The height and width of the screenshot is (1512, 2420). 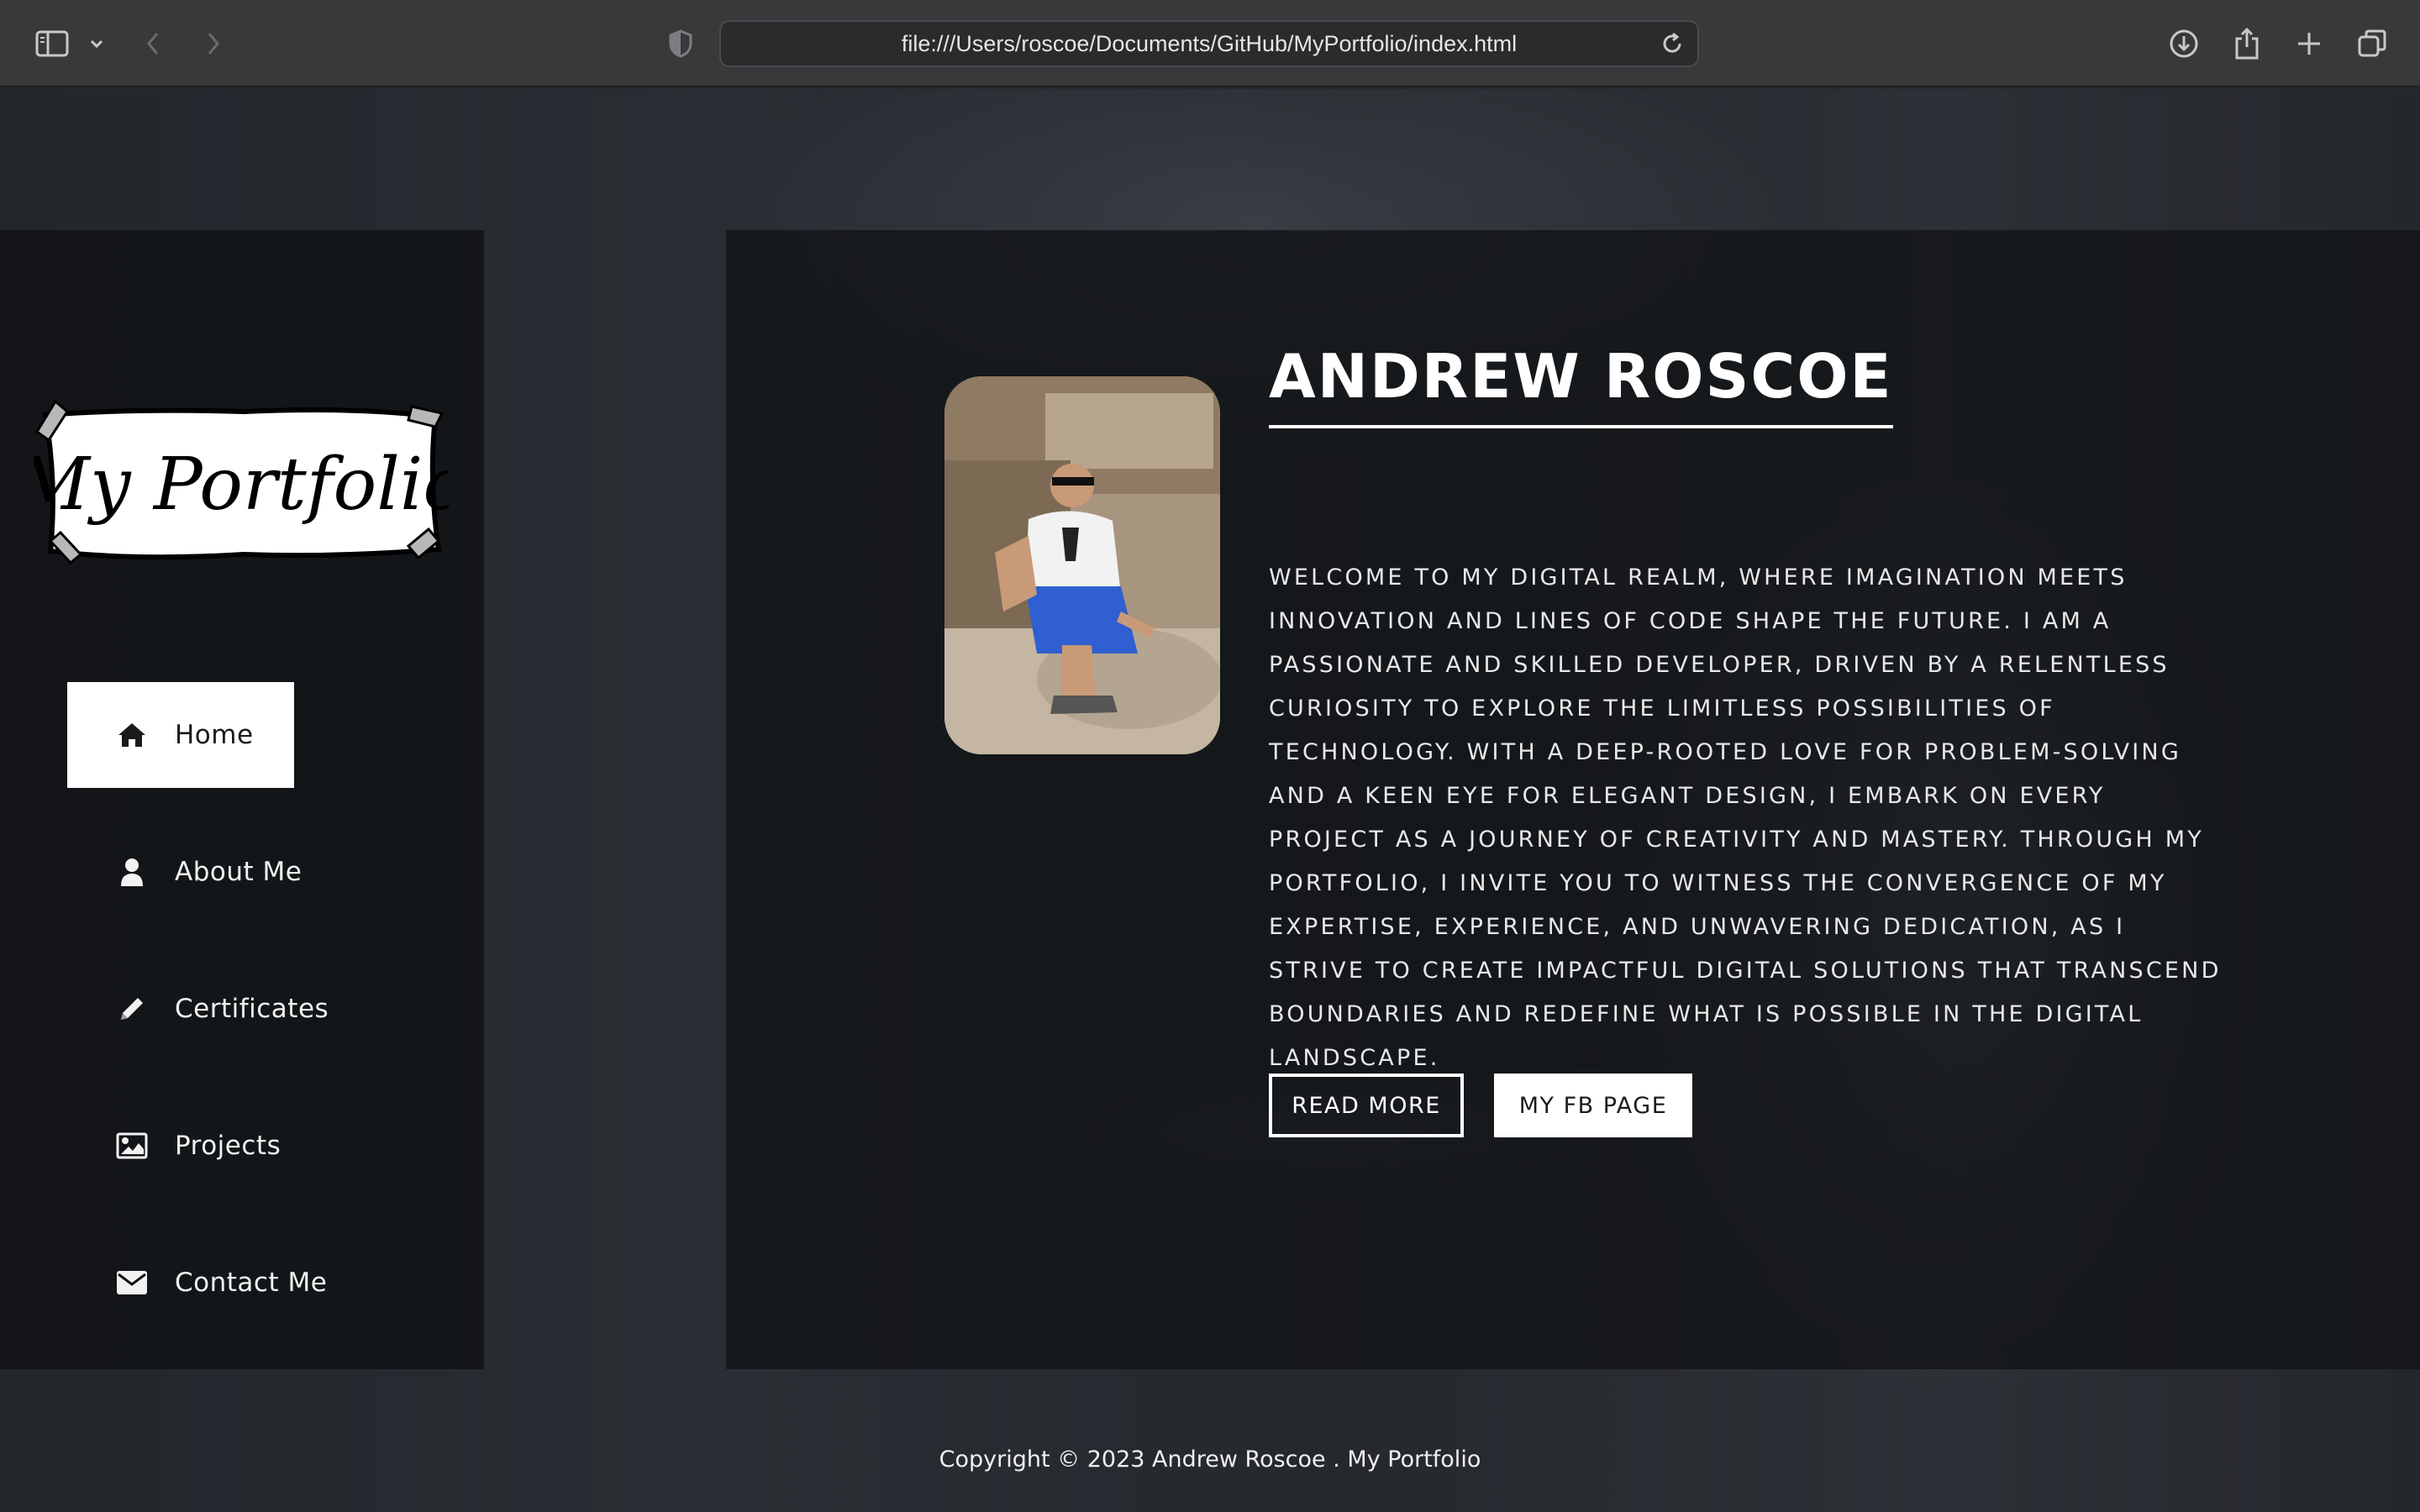 What do you see at coordinates (251, 1283) in the screenshot?
I see `nav-item-label: Contact Me` at bounding box center [251, 1283].